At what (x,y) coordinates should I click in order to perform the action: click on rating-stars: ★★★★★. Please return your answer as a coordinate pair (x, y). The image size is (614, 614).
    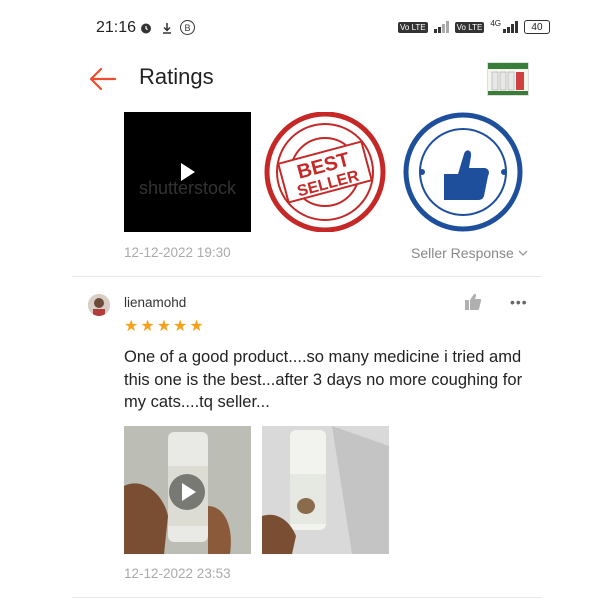
    Looking at the image, I should click on (165, 327).